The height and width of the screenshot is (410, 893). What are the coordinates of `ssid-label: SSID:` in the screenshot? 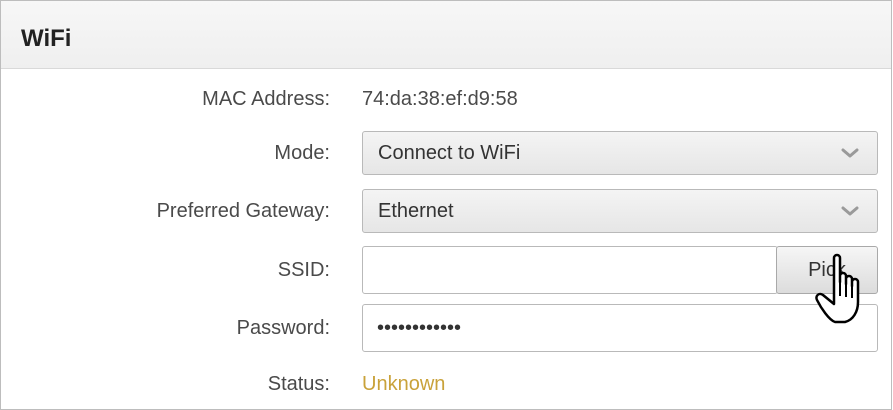 It's located at (303, 270).